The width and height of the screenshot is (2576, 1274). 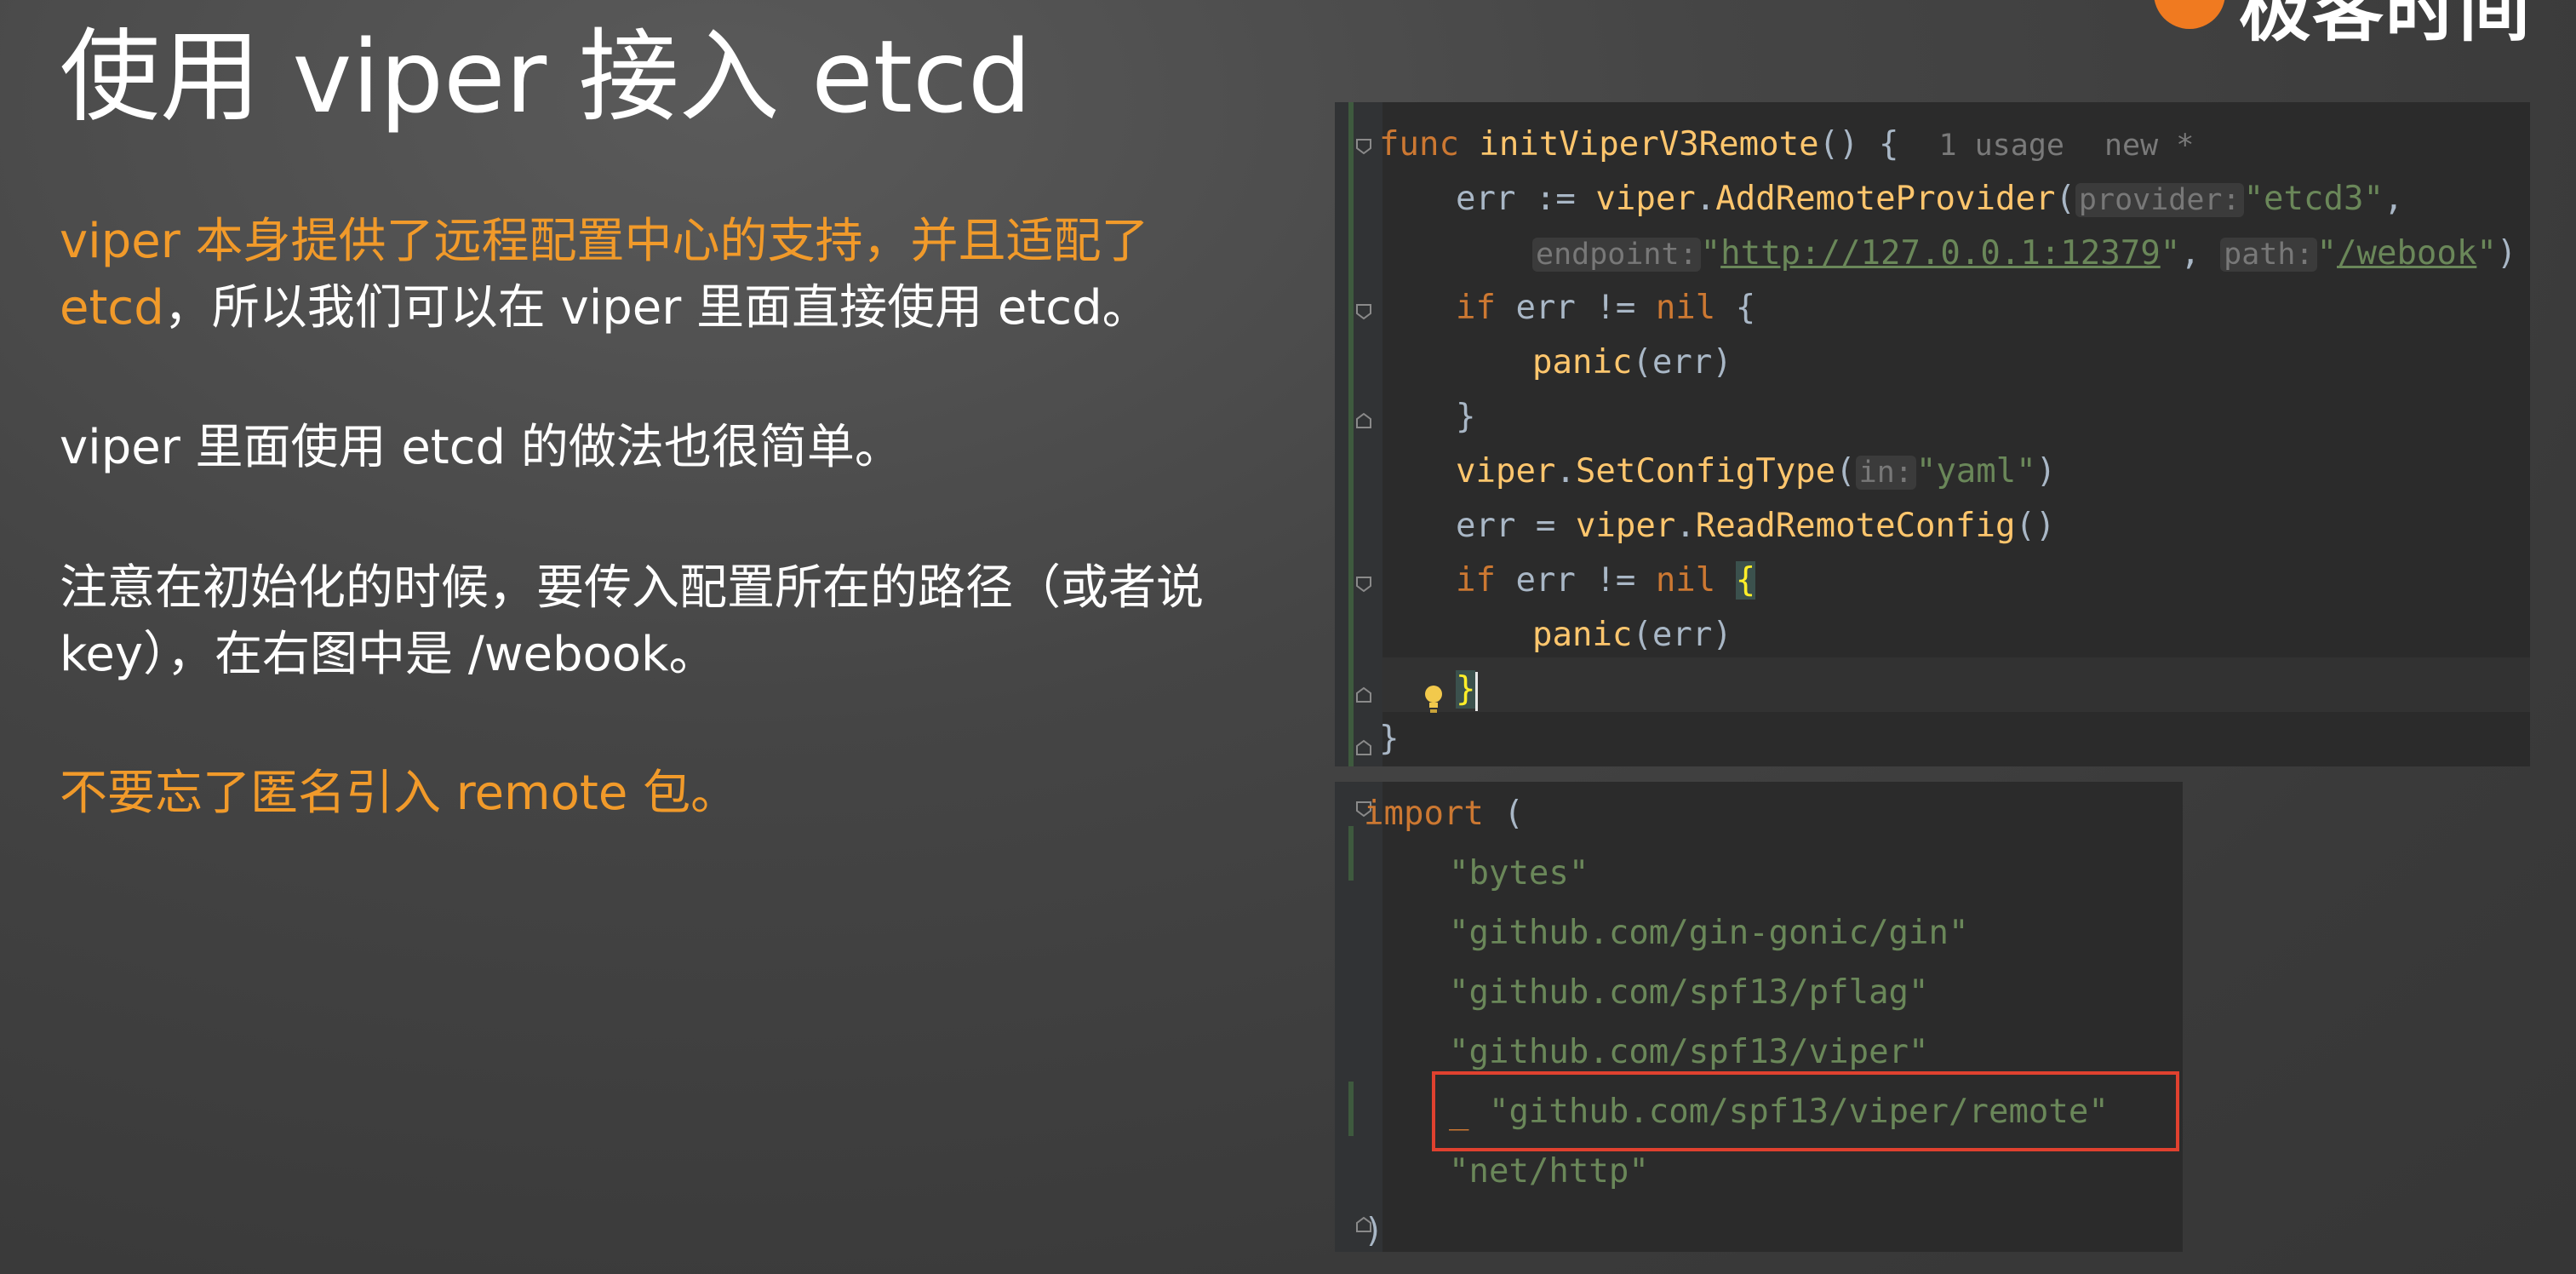 What do you see at coordinates (2159, 200) in the screenshot?
I see `param-hint: provider:` at bounding box center [2159, 200].